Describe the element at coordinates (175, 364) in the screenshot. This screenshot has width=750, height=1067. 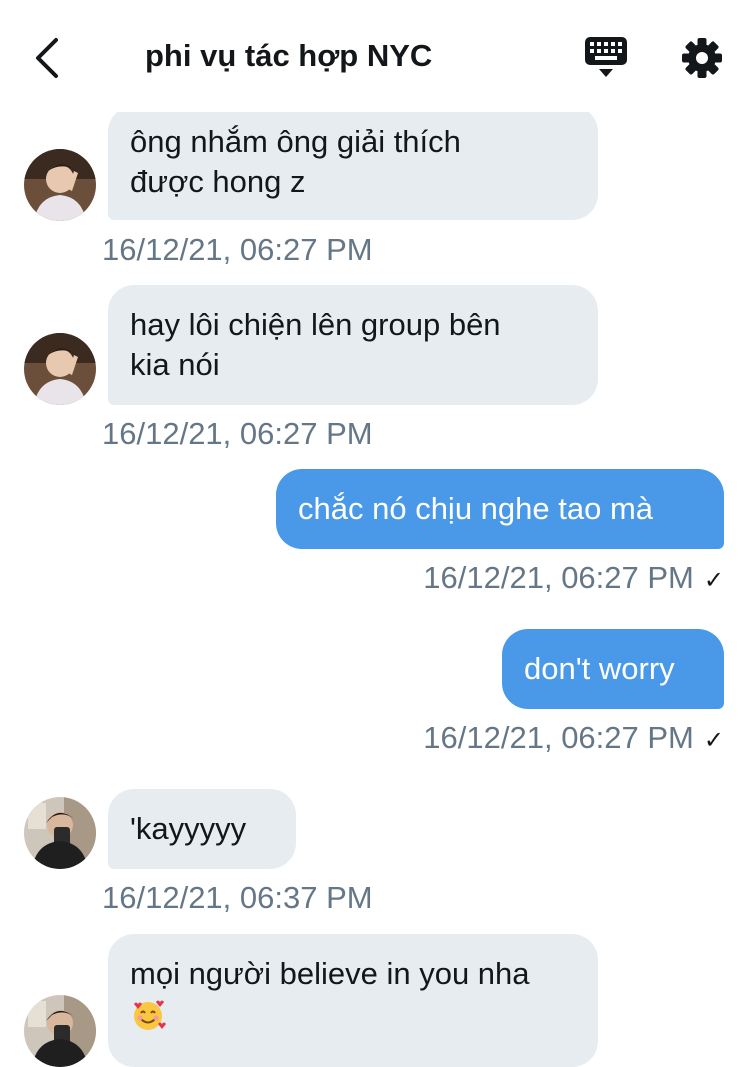
I see `message-text-line: kia nói` at that location.